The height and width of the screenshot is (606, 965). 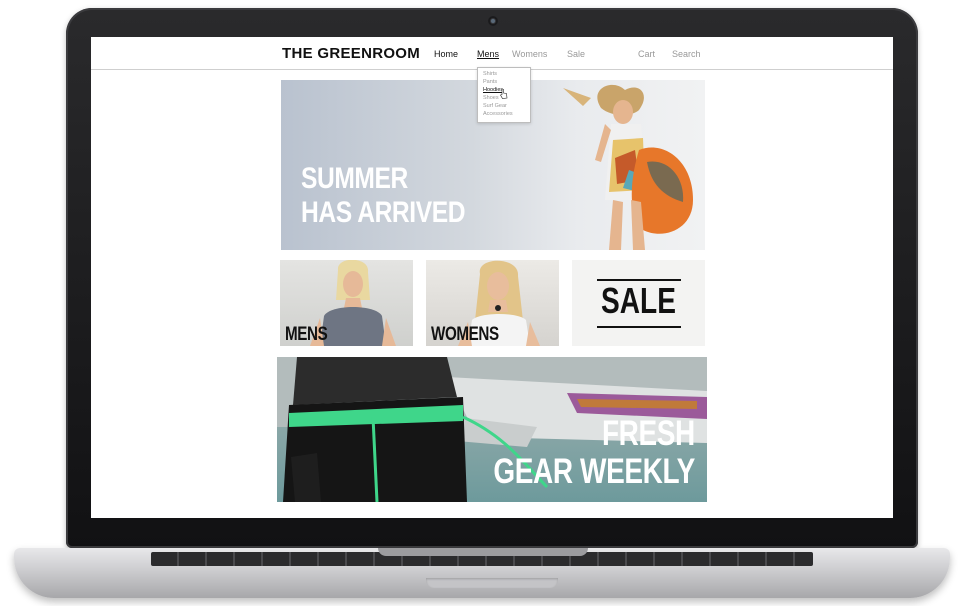 I want to click on nav-home: Home, so click(x=446, y=54).